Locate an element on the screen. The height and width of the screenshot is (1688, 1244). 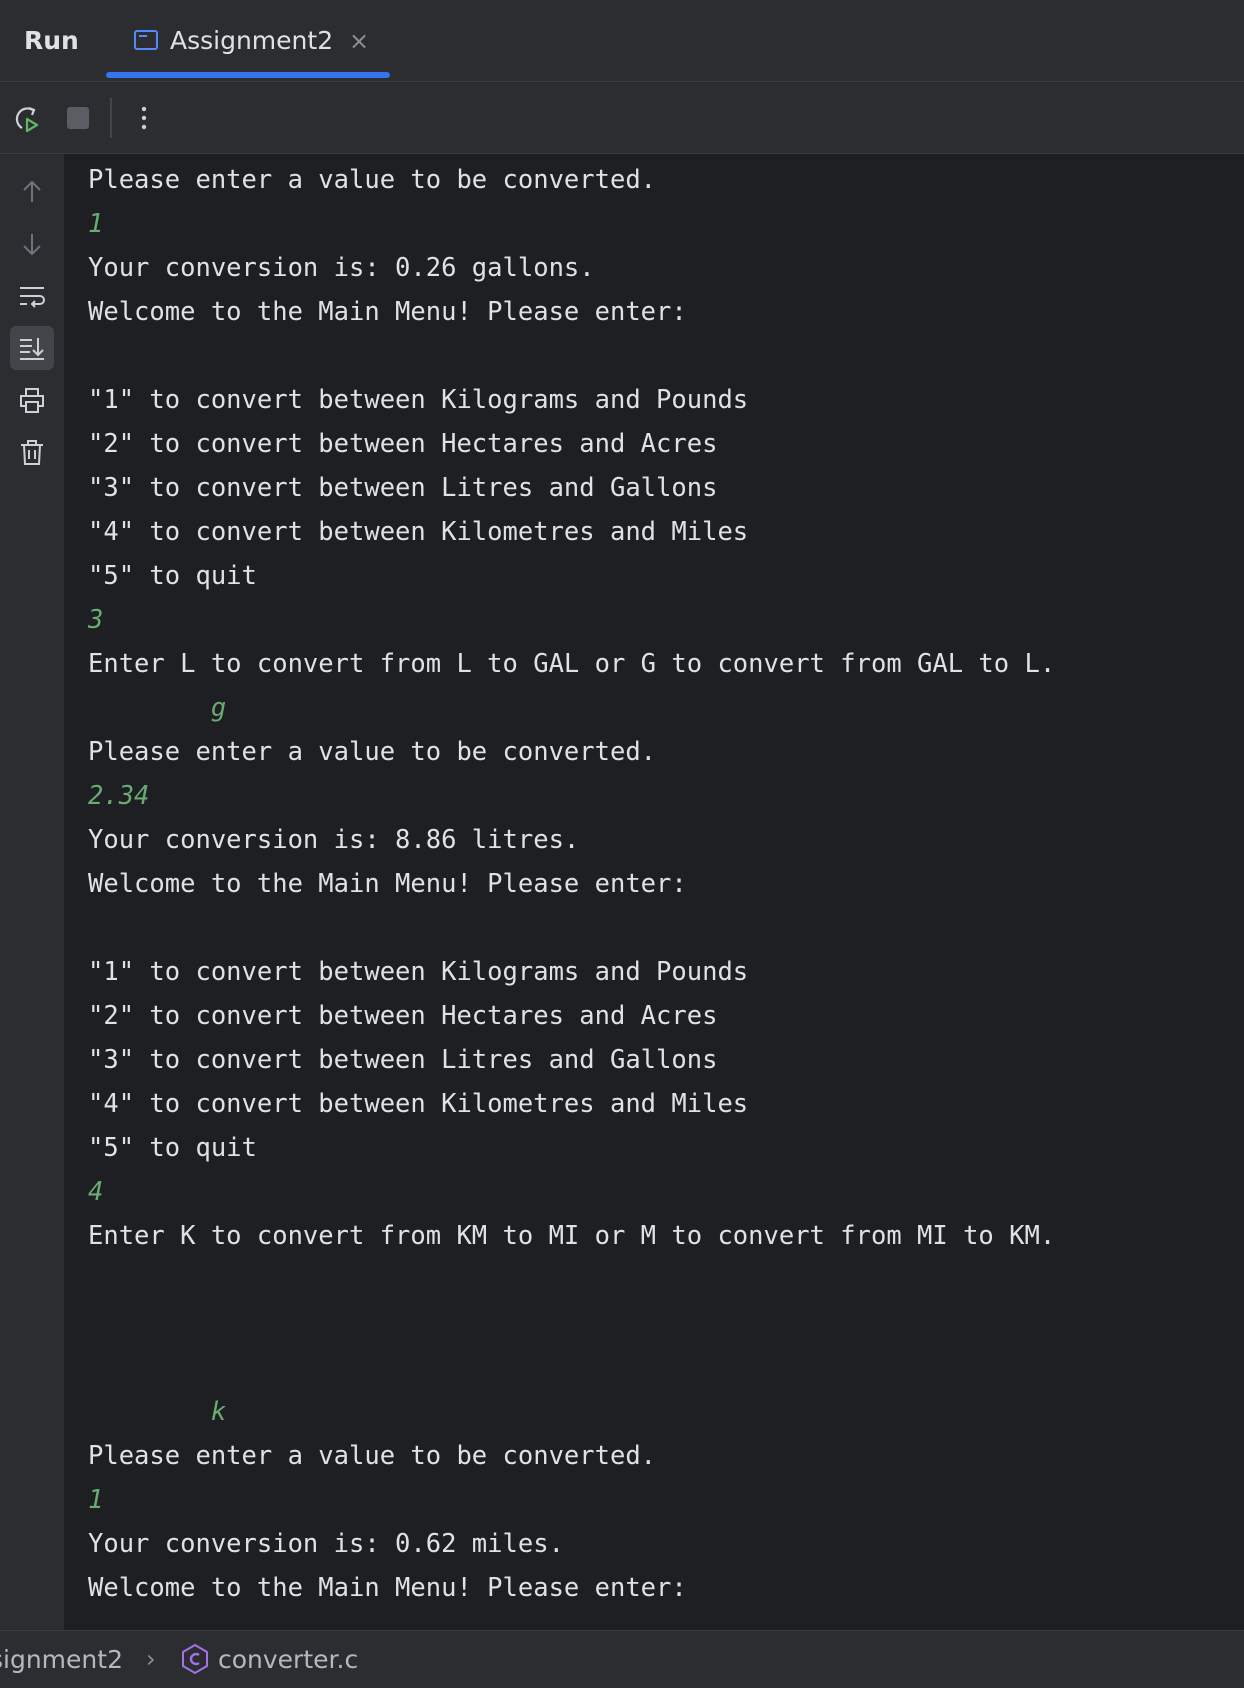
scroll-to-end-button is located at coordinates (32, 348).